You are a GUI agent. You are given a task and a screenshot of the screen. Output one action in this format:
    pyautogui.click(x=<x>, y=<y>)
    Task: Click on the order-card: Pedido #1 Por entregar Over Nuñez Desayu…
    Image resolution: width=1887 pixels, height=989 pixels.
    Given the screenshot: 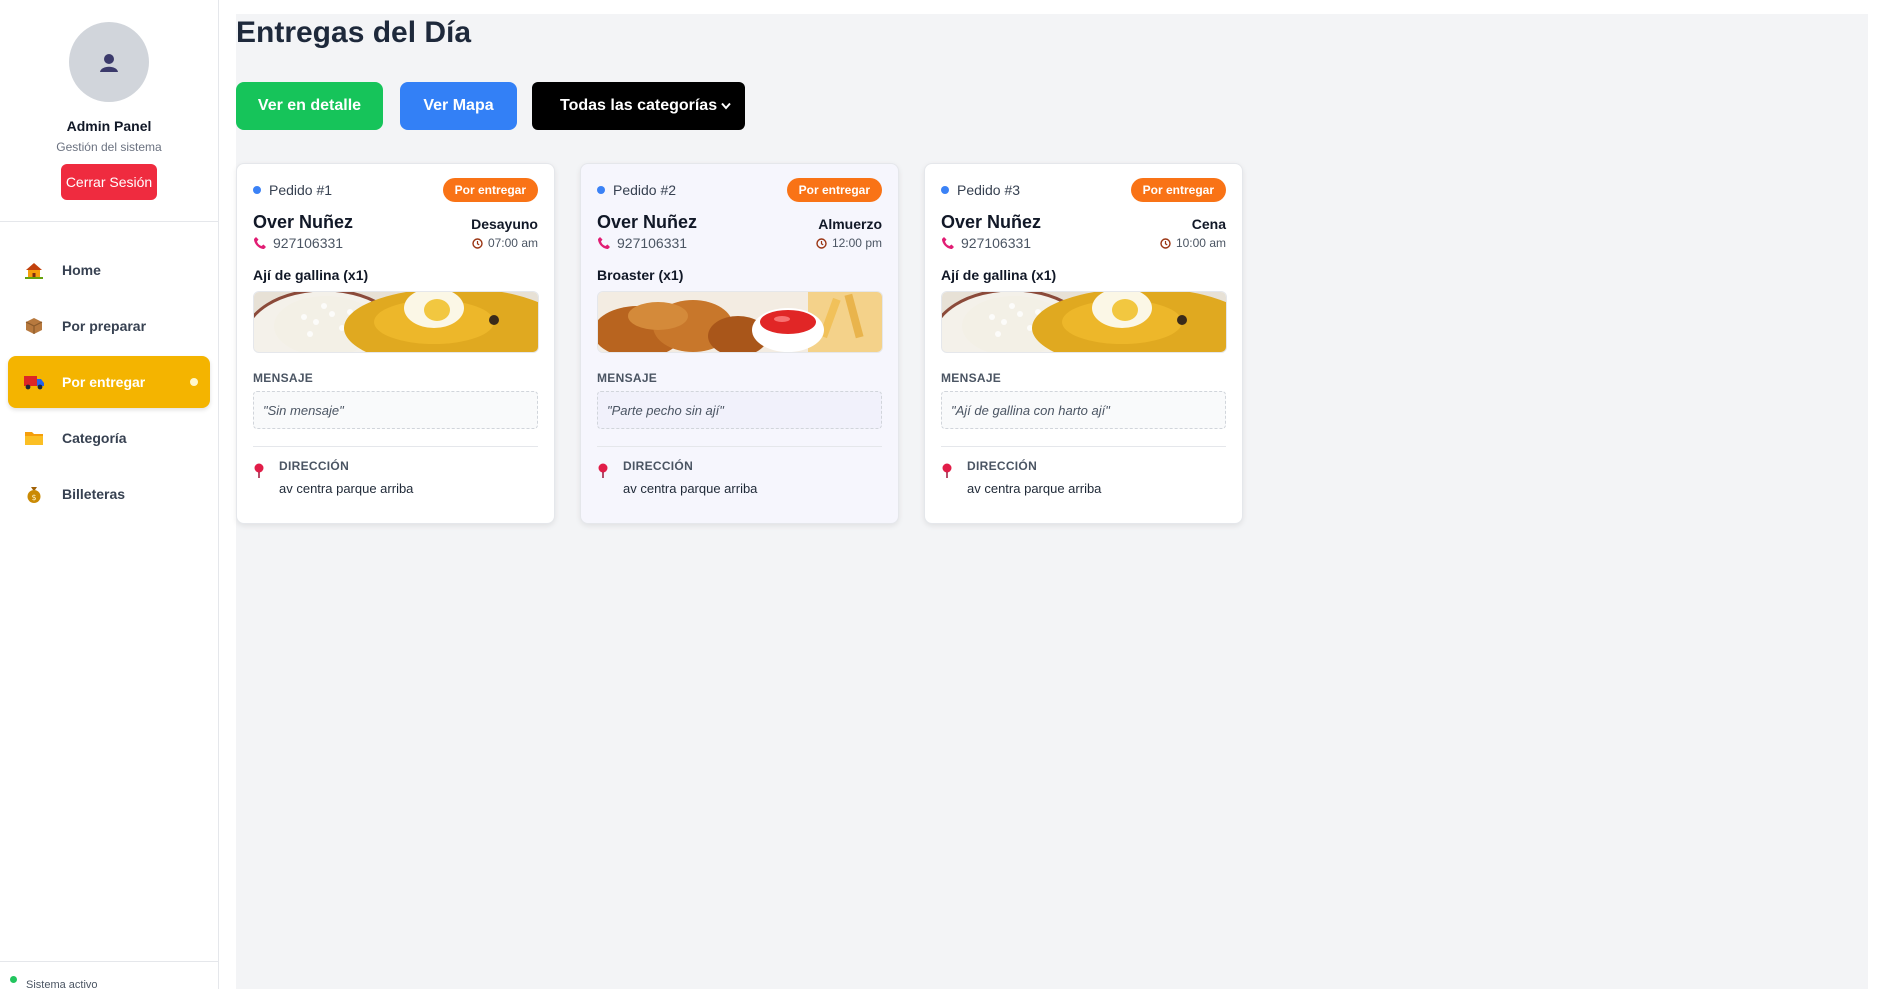 What is the action you would take?
    pyautogui.click(x=395, y=343)
    